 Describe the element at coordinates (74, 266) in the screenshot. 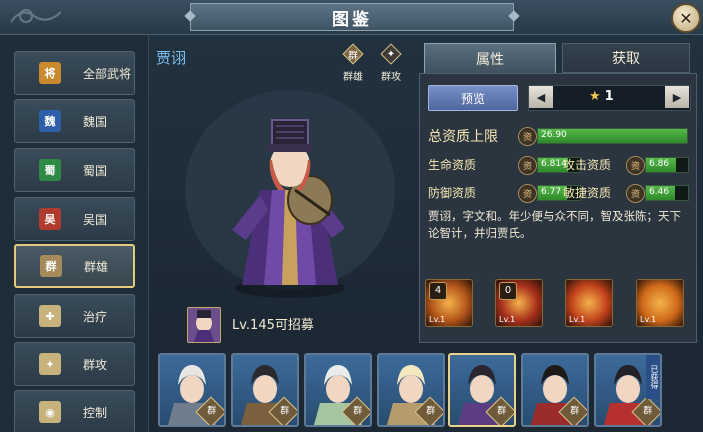

I see `sidebar-item-4: 群 群雄` at that location.